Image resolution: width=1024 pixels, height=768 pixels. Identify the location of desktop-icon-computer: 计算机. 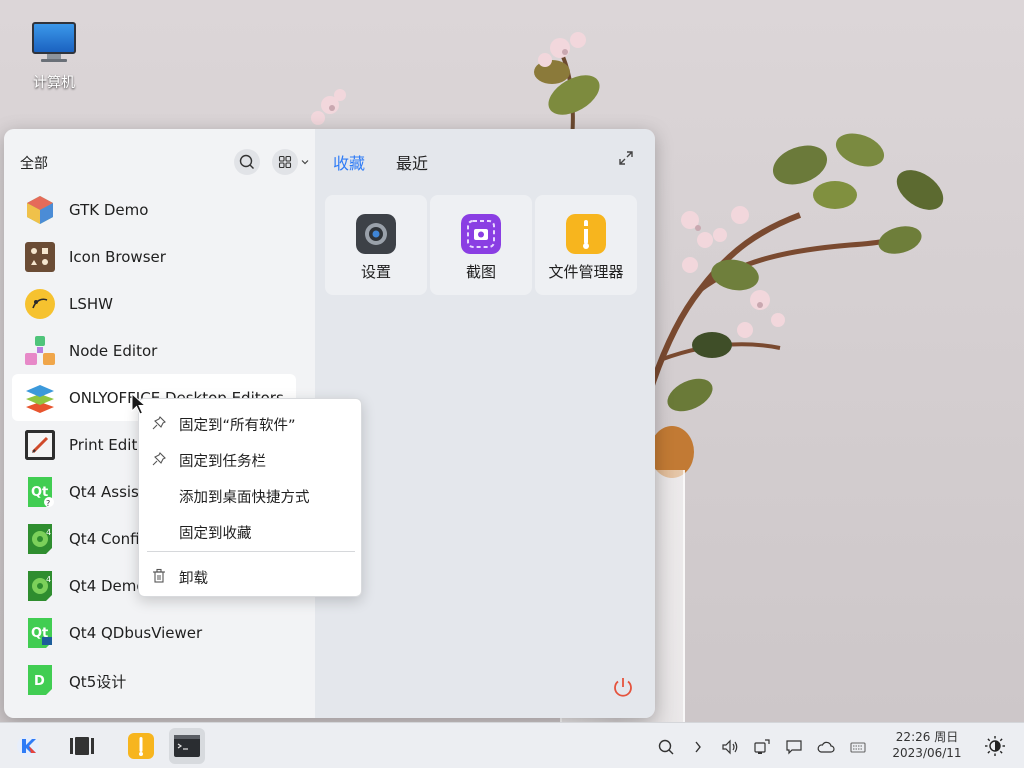
(54, 55).